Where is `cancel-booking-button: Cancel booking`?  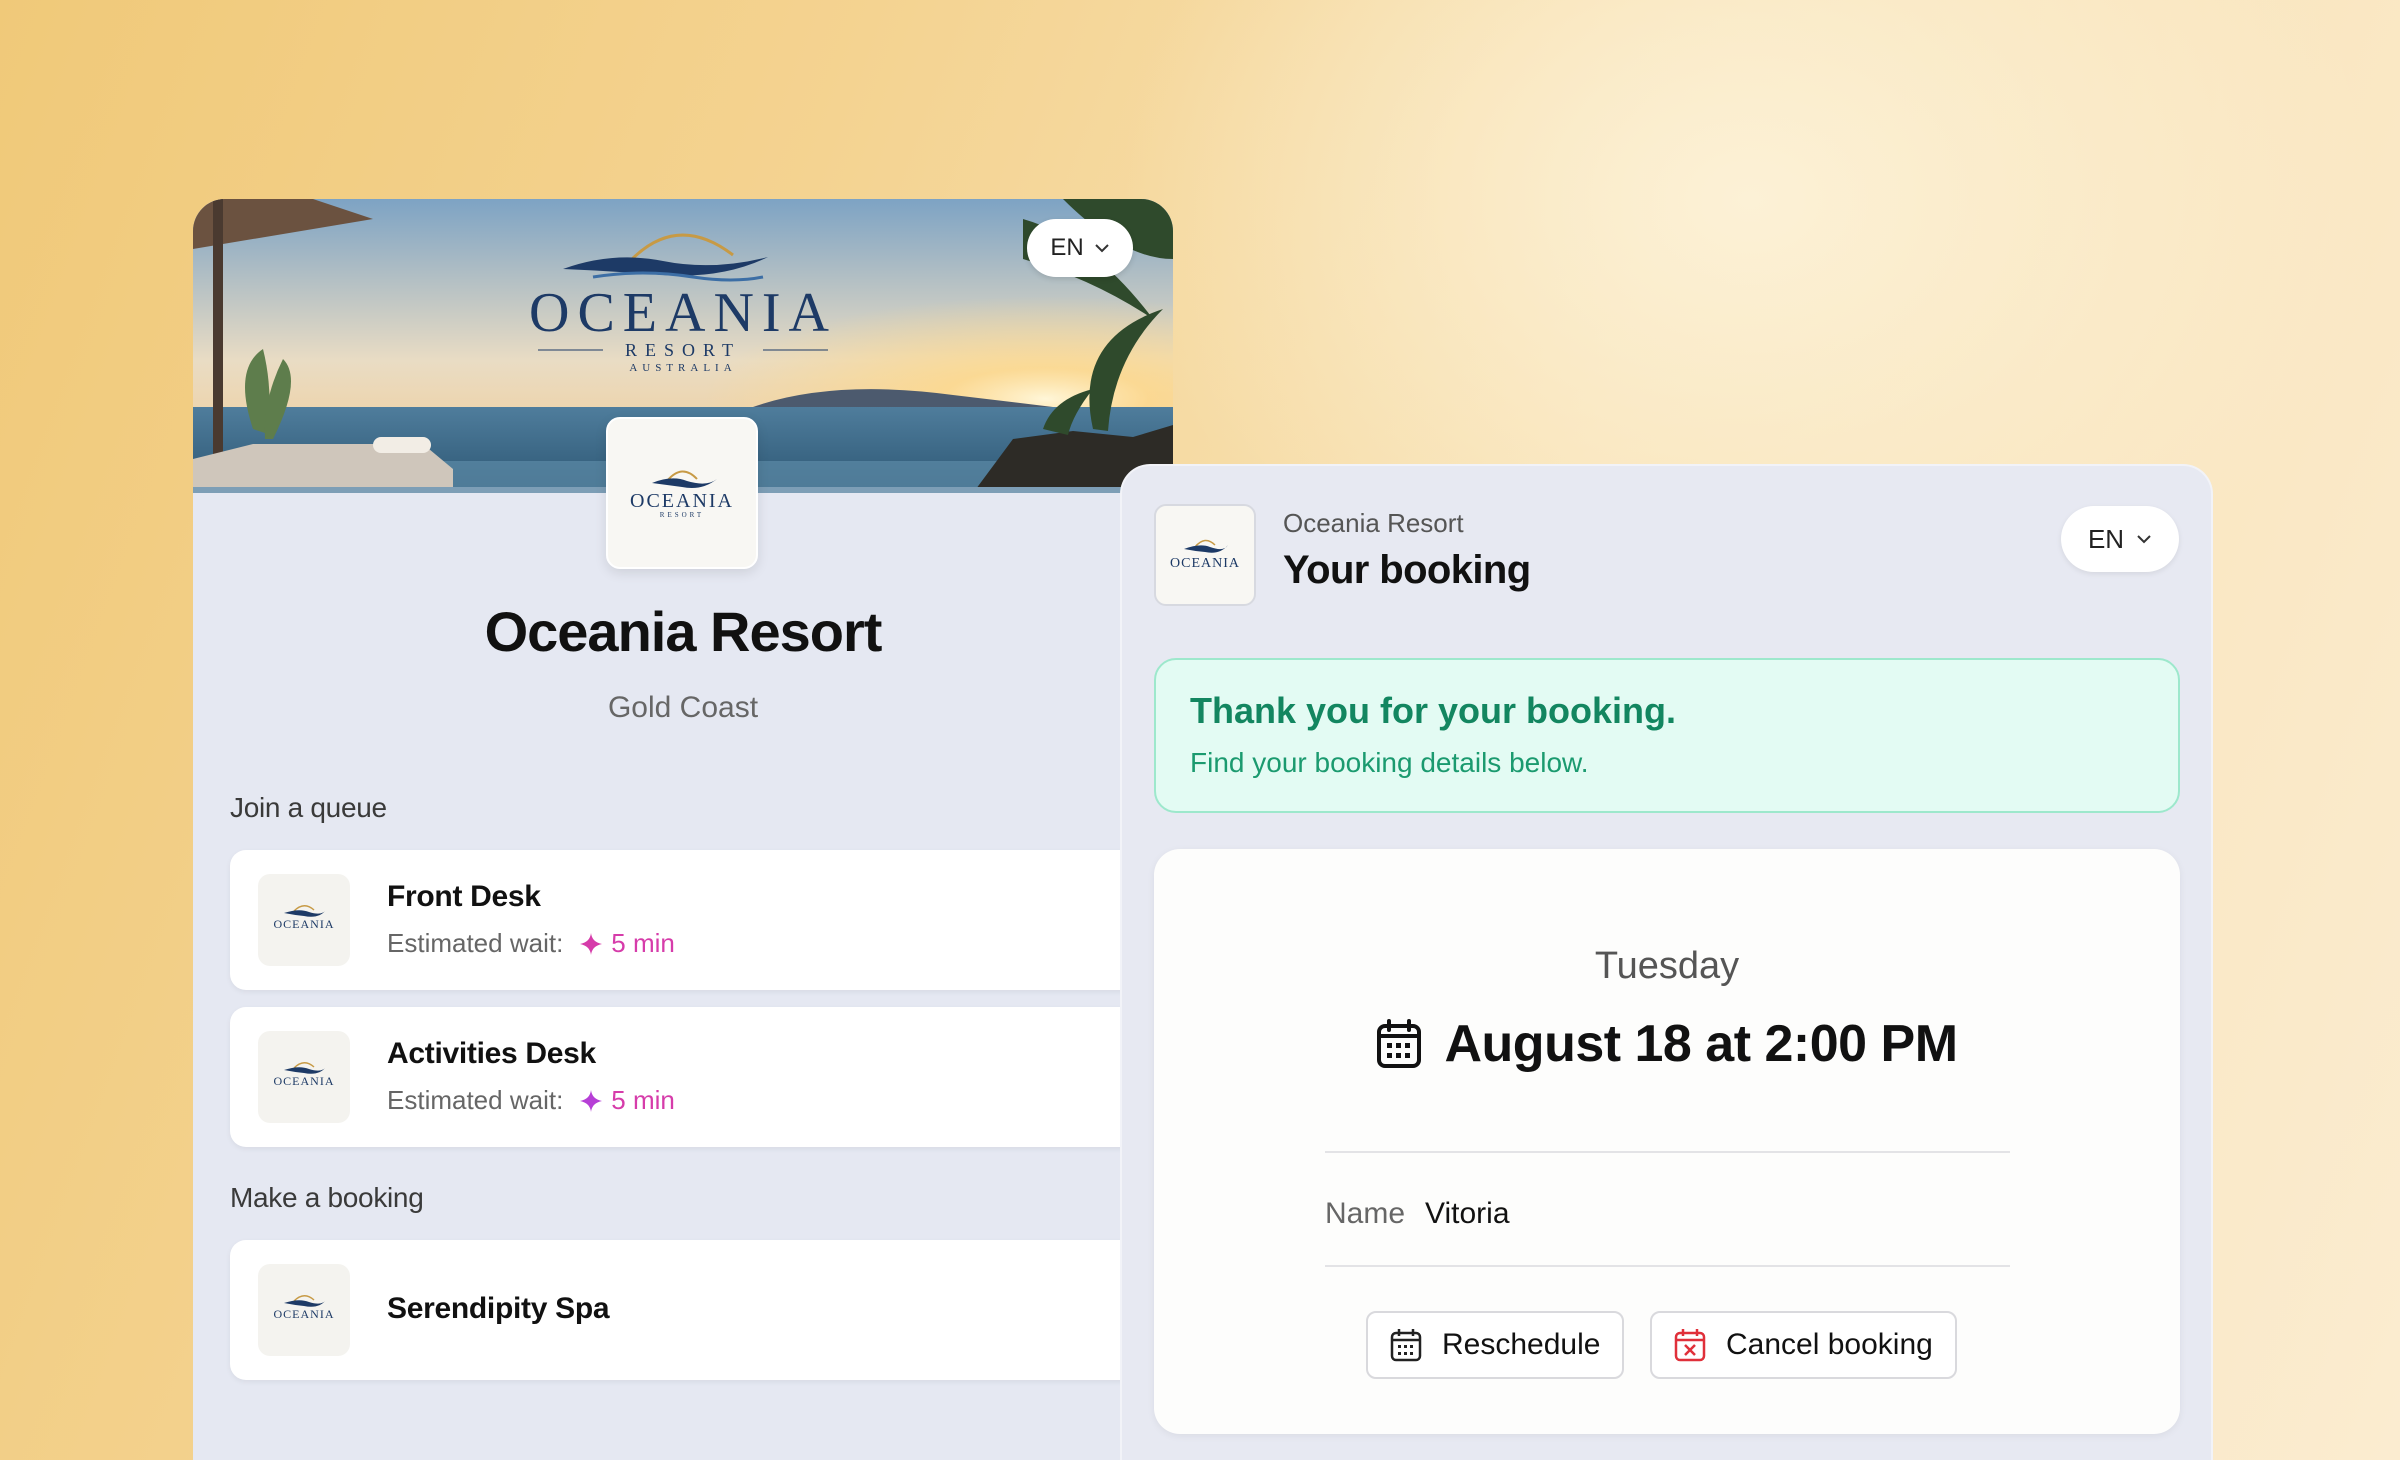 cancel-booking-button: Cancel booking is located at coordinates (1803, 1345).